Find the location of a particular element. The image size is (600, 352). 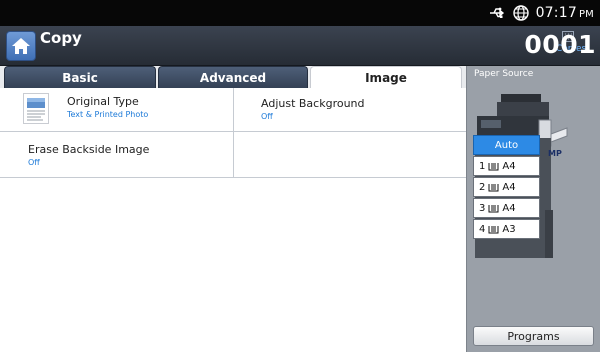

tab-bar: Basic Advanced Image is located at coordinates (233, 77).